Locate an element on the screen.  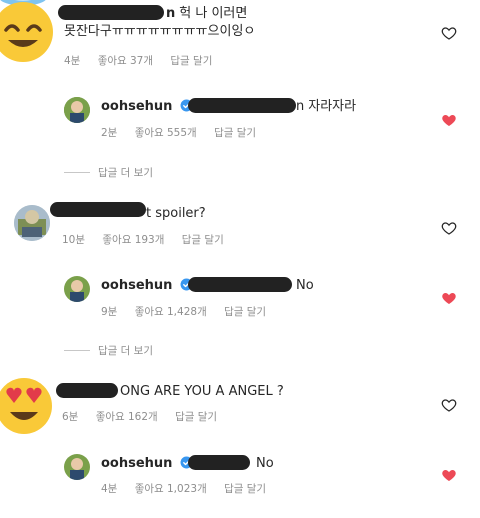
reply-time: 9분 is located at coordinates (109, 312).